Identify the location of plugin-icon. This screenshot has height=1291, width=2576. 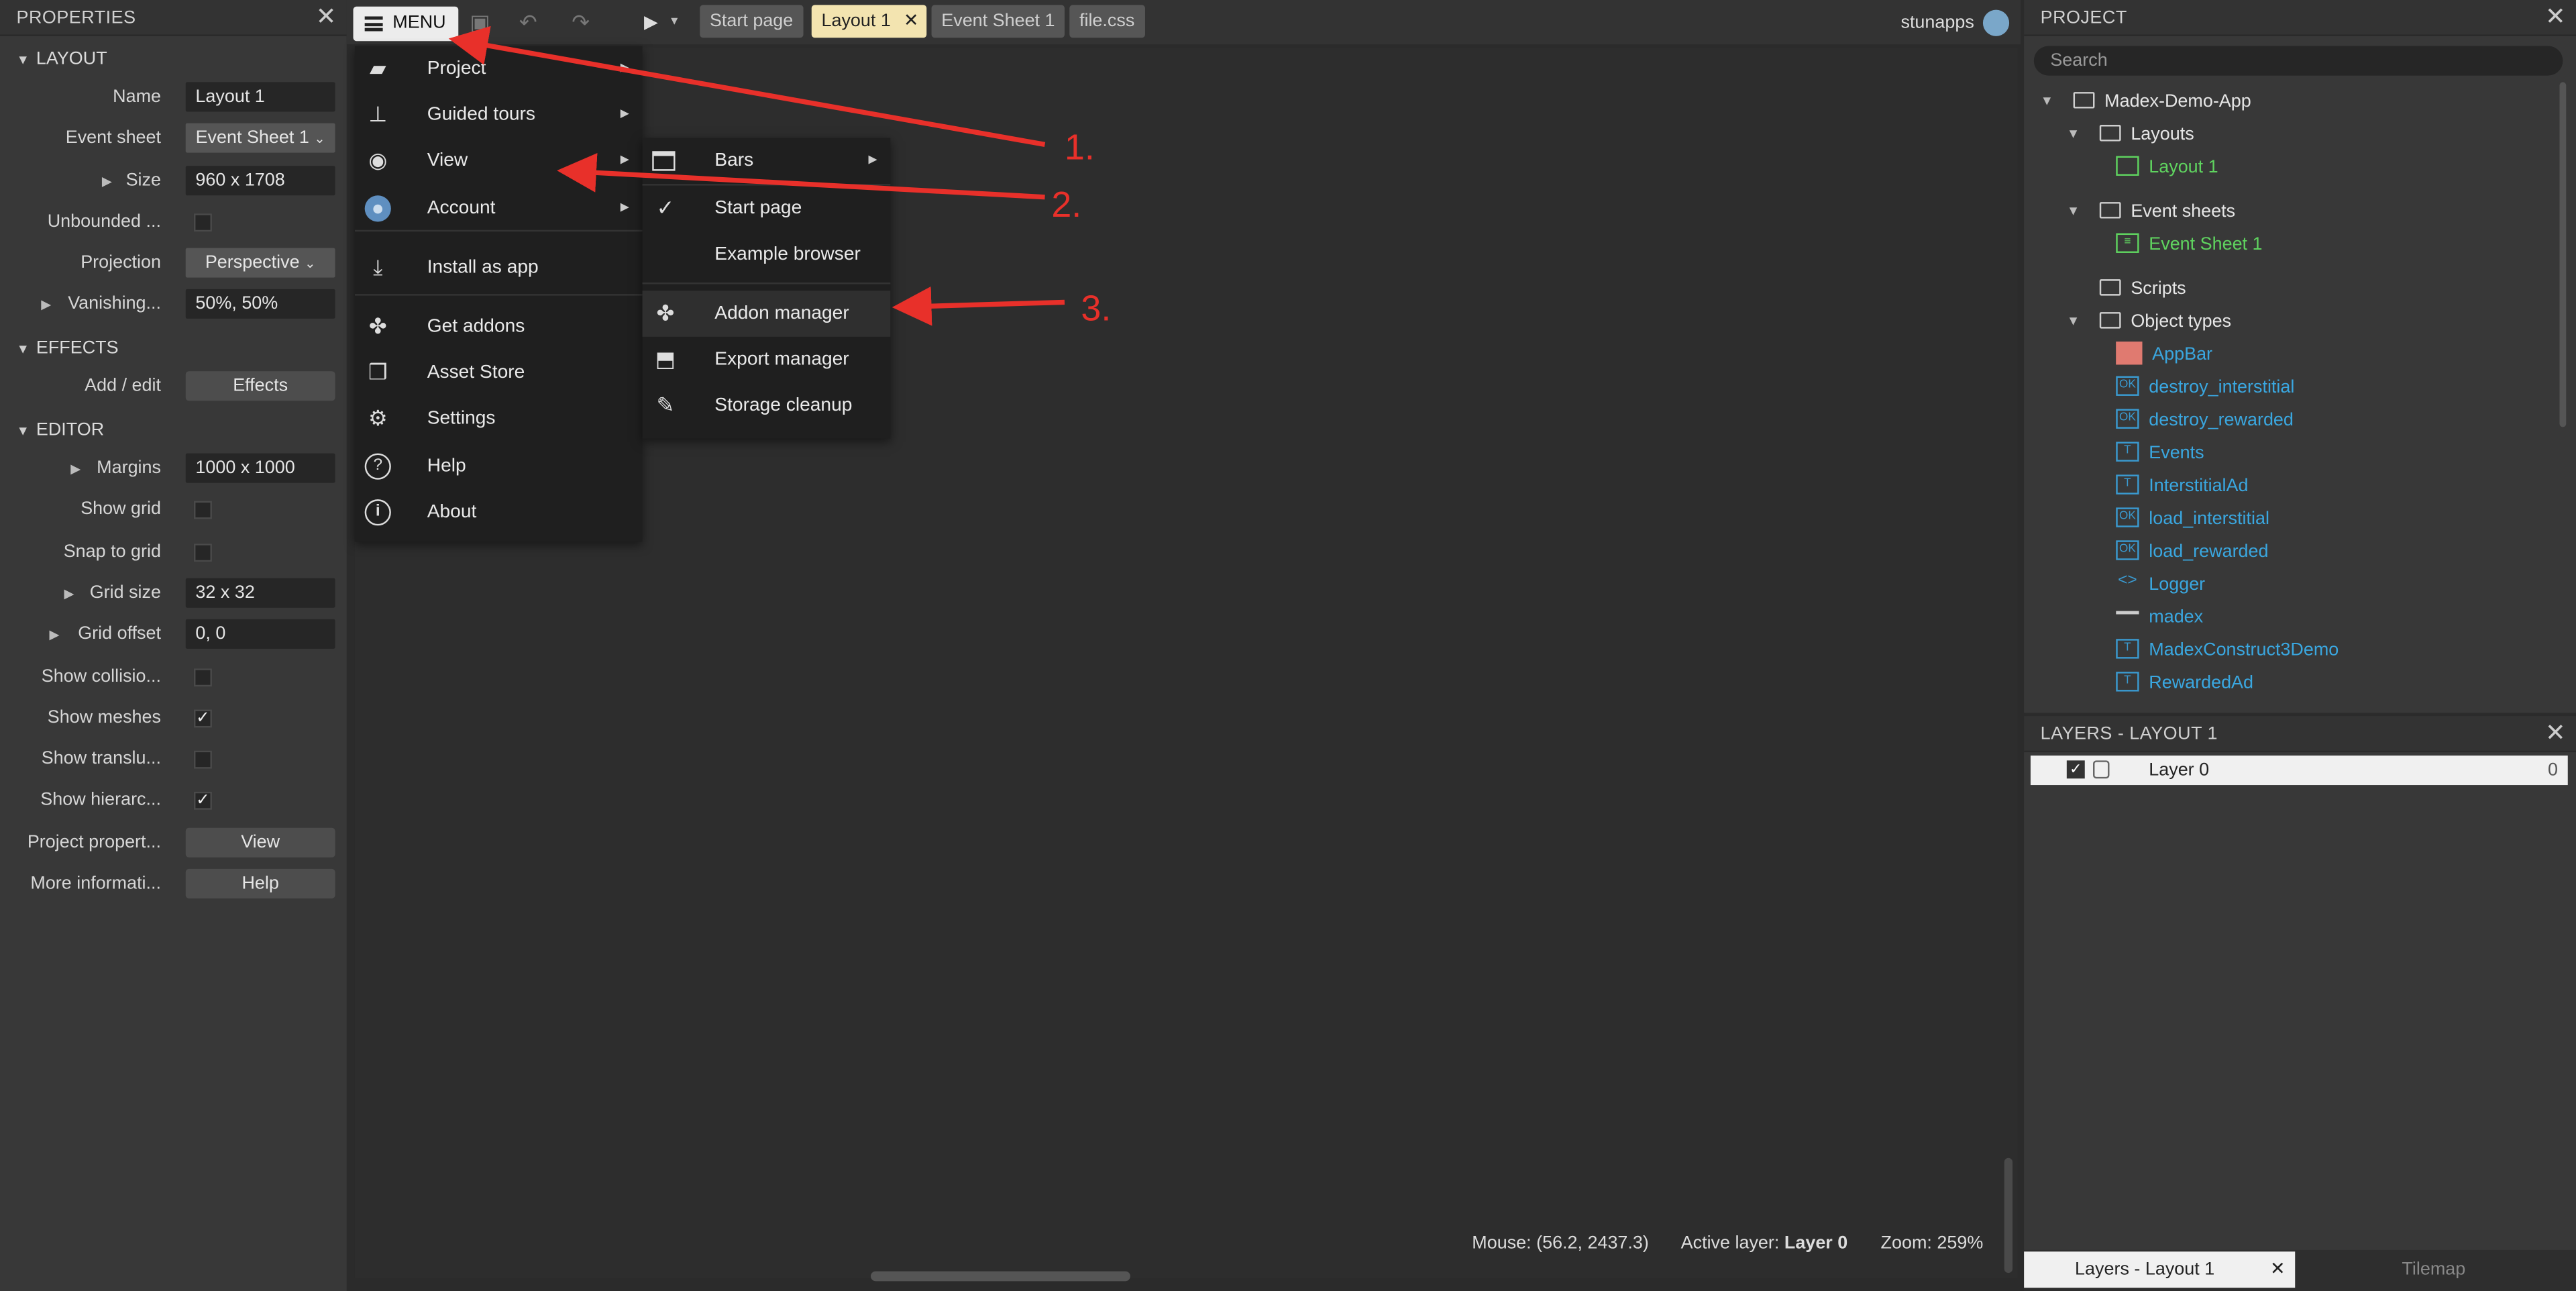
(2127, 613).